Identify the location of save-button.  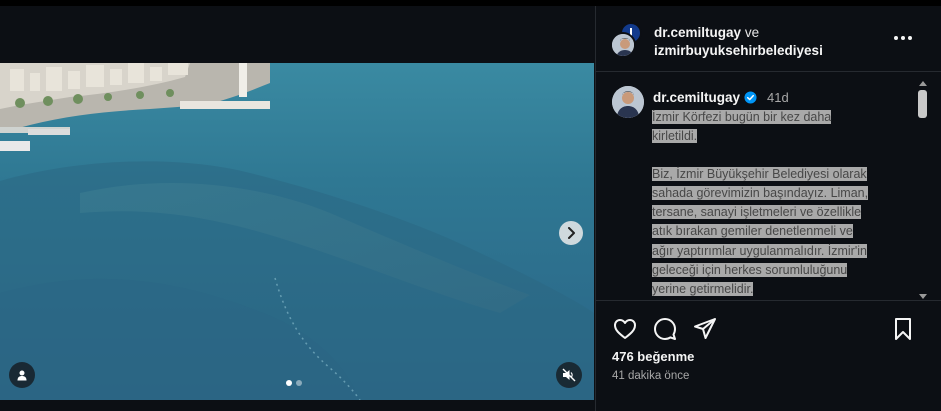
(903, 329).